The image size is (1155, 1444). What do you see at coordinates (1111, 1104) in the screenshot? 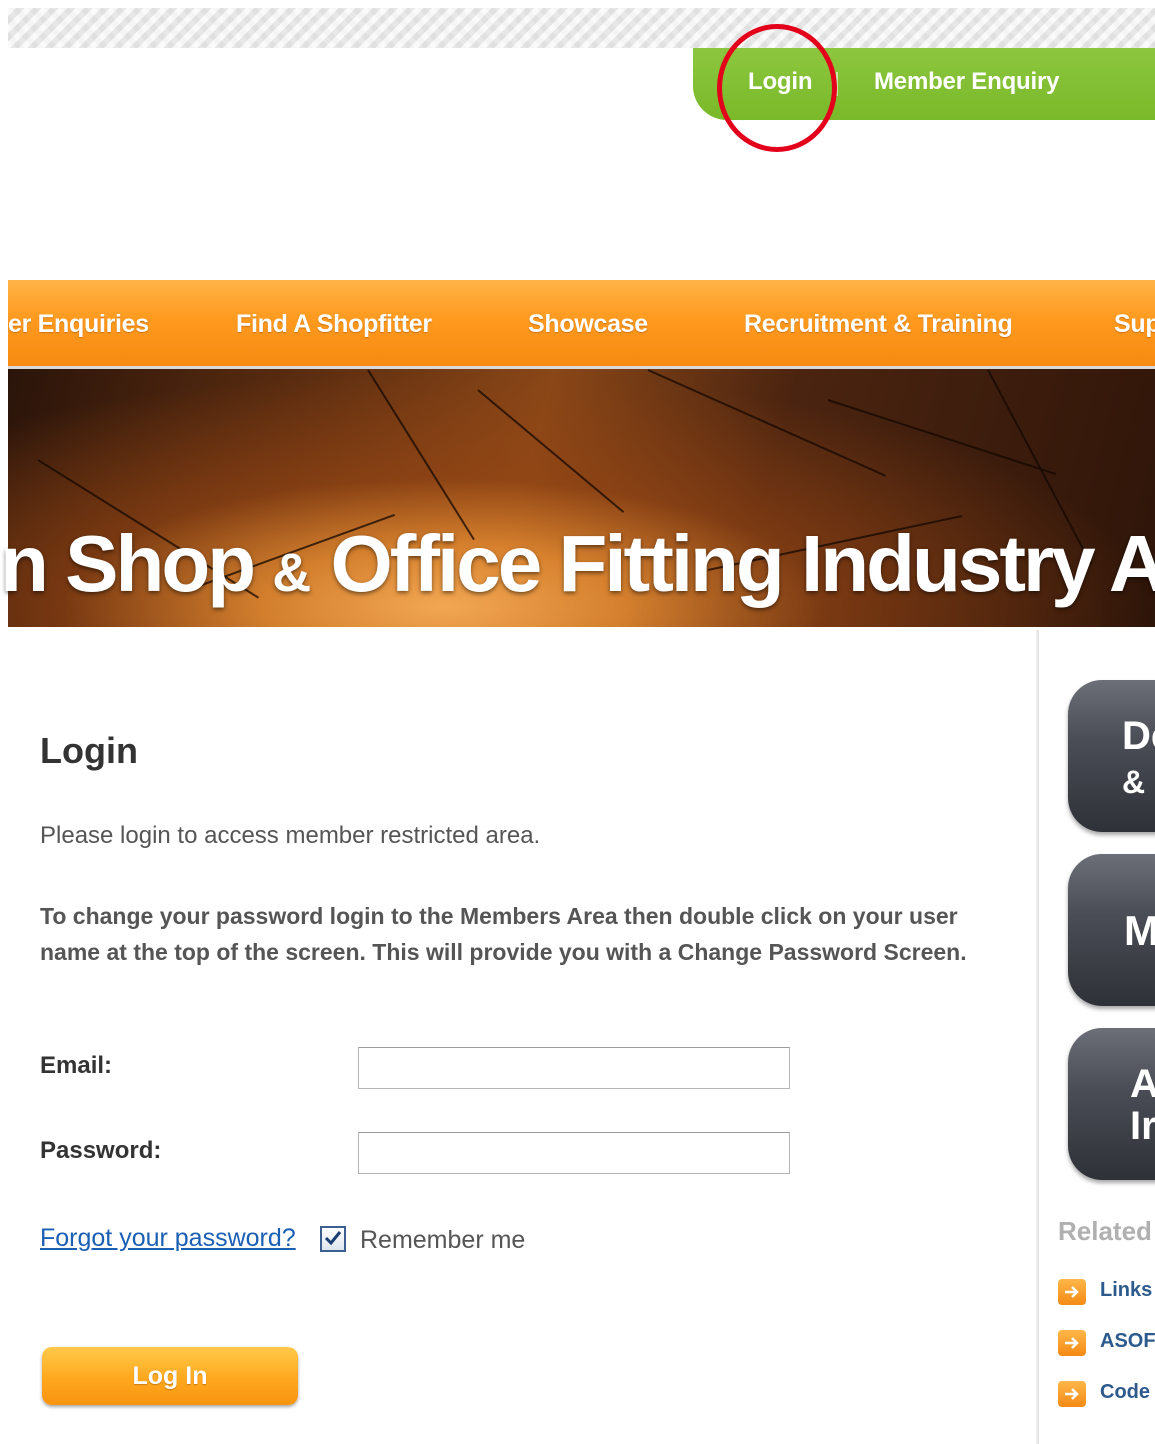
I see `sidebar-tile-3: A Ir` at bounding box center [1111, 1104].